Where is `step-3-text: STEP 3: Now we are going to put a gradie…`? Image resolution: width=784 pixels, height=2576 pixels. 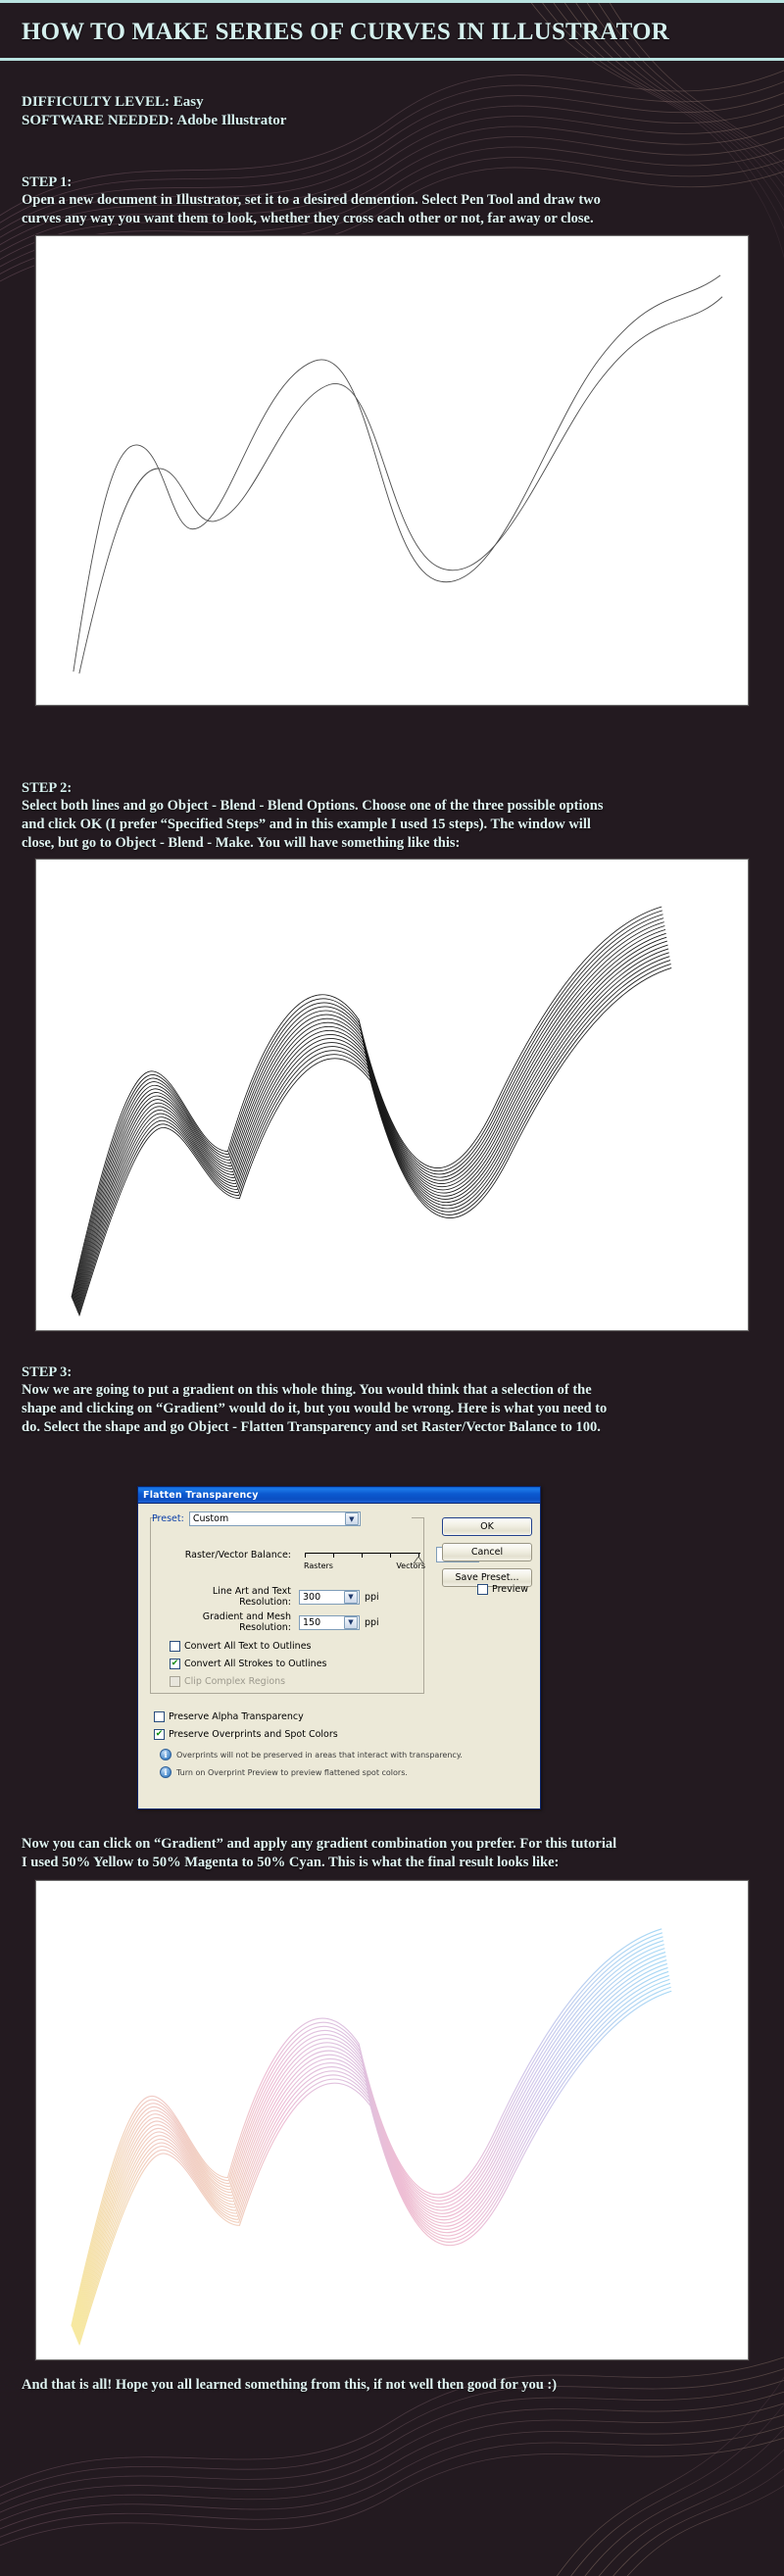
step-3-text: STEP 3: Now we are going to put a gradie… is located at coordinates (314, 1400).